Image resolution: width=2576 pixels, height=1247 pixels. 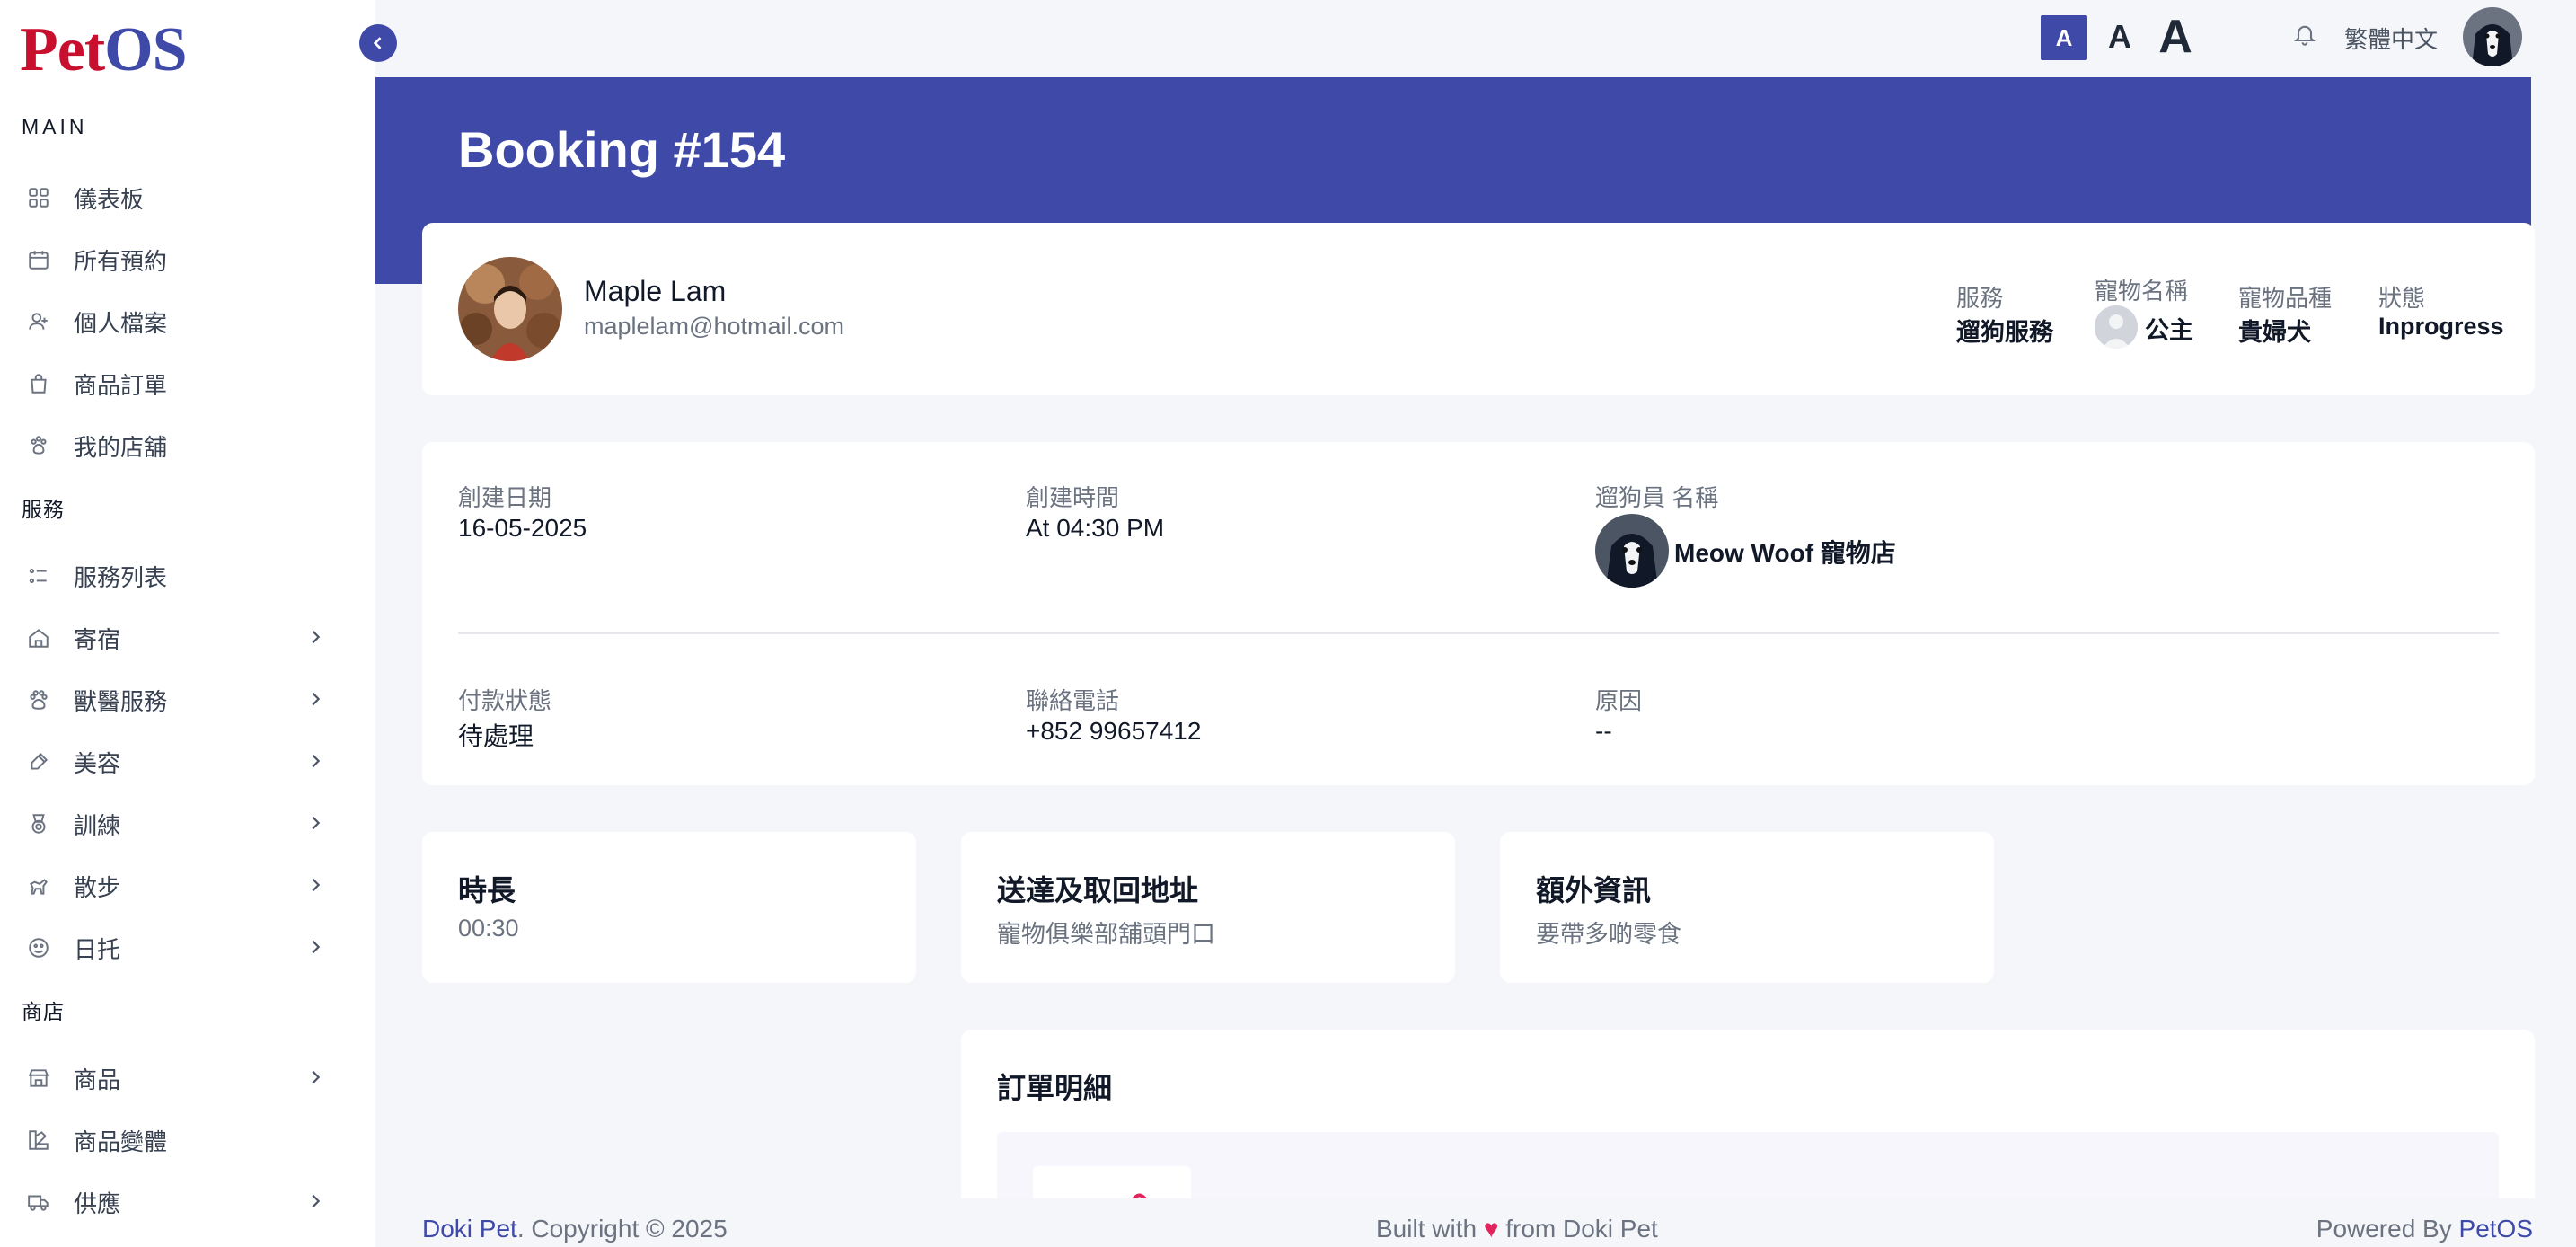 I want to click on section-label-main: MAIN, so click(x=55, y=126).